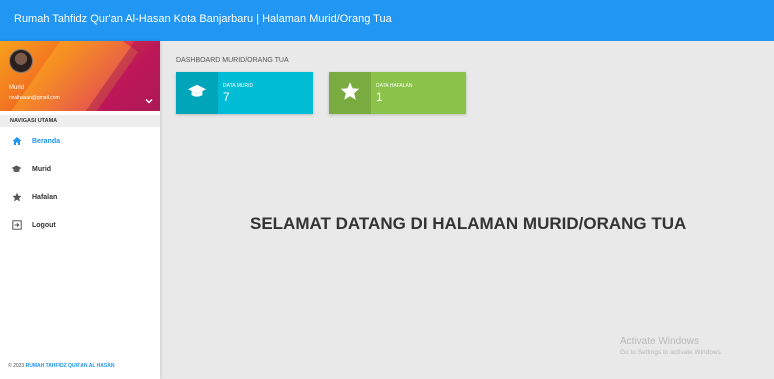 This screenshot has height=379, width=774. Describe the element at coordinates (17, 88) in the screenshot. I see `user-name: Murid` at that location.